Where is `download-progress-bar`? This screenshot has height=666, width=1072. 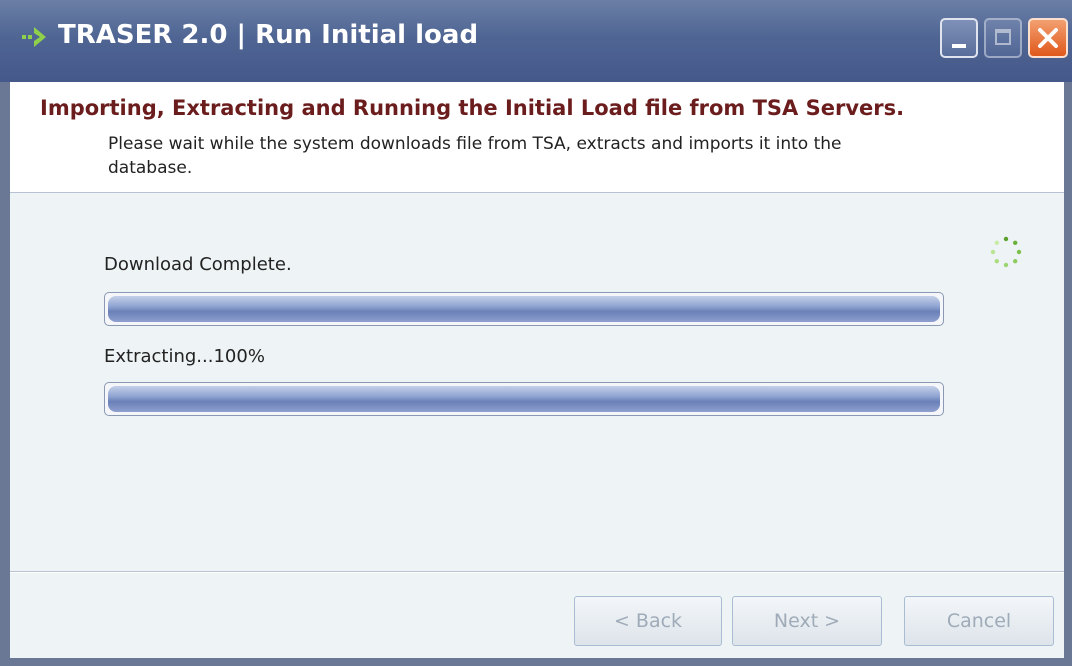
download-progress-bar is located at coordinates (524, 309).